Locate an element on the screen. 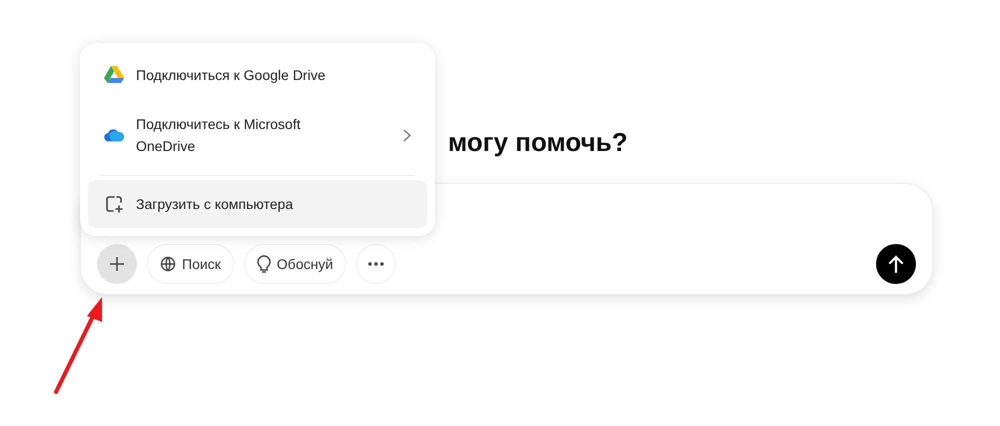 This screenshot has width=1000, height=426. arrow-up-icon is located at coordinates (896, 264).